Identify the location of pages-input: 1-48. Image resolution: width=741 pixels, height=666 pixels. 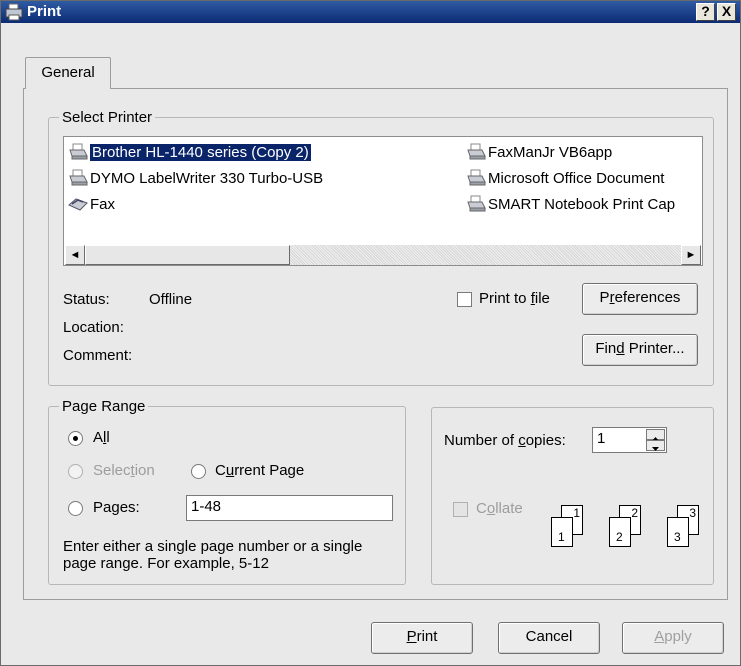
(289, 508).